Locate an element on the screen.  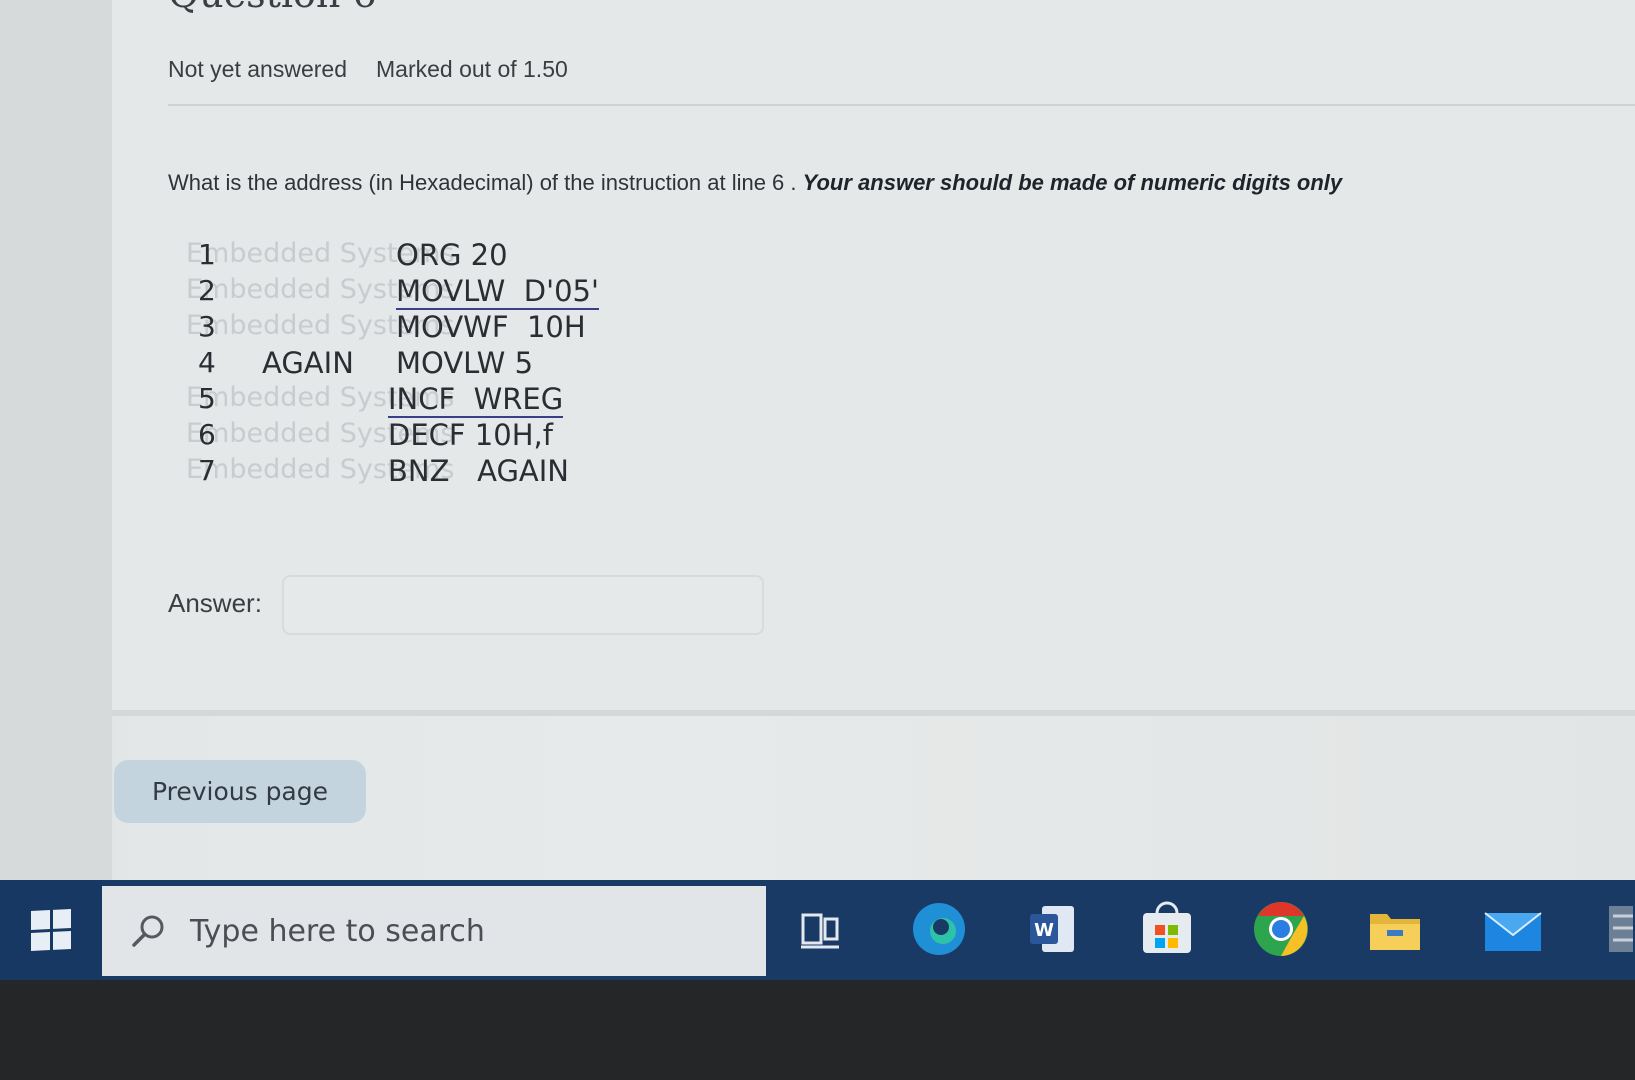
code-line: 5 INCF WREG is located at coordinates (430, 400).